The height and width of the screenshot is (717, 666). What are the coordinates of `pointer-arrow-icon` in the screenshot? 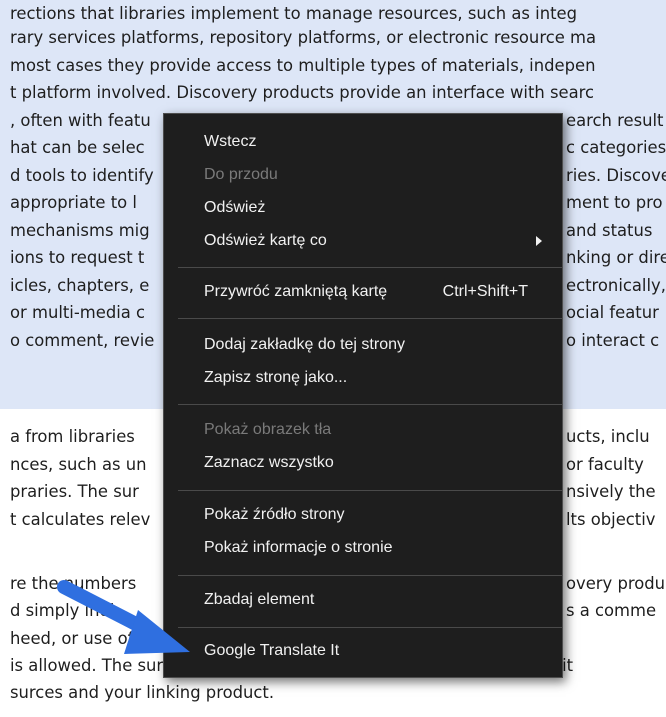 It's located at (123, 617).